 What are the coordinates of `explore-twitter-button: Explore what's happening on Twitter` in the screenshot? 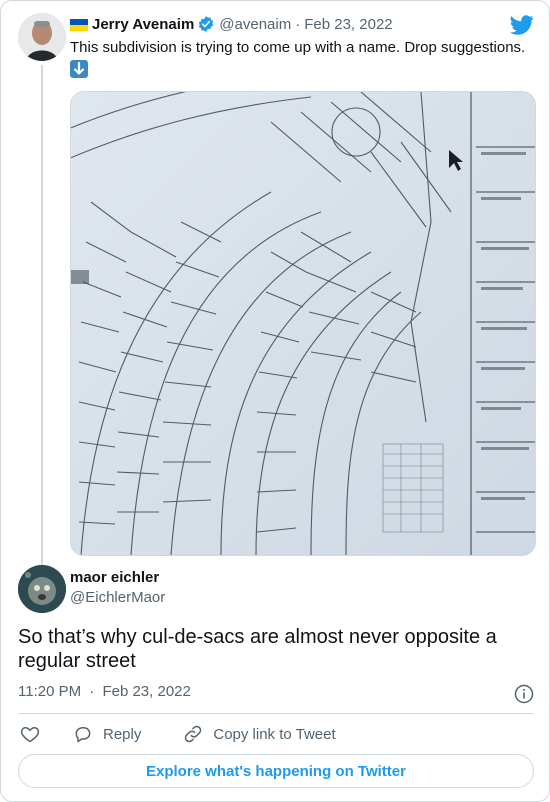 It's located at (276, 771).